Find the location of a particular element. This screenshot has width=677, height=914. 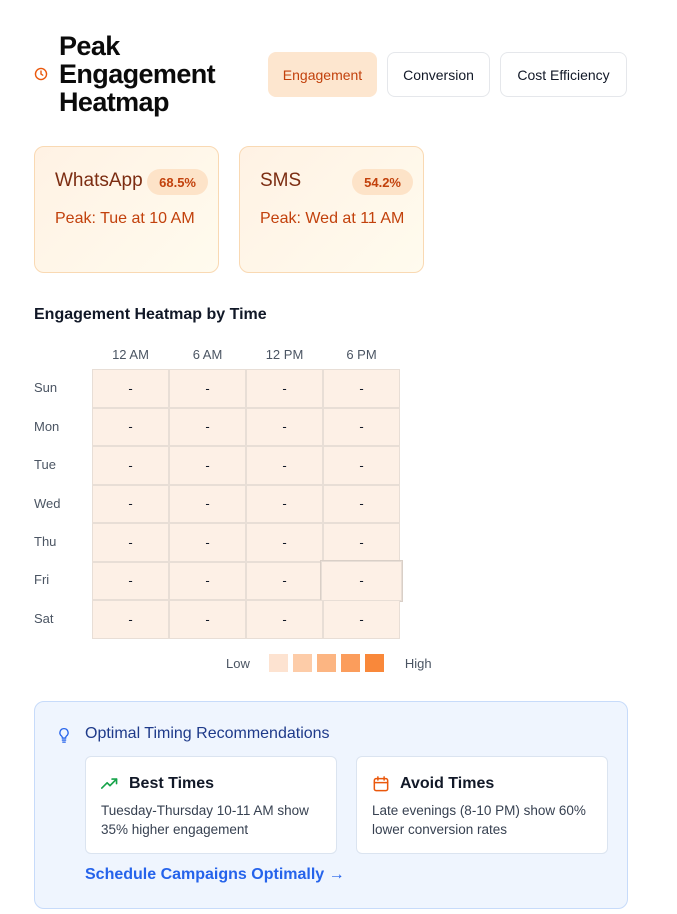

channel-card-whatsapp: WhatsApp 68.5% Peak: Tue at 10 AM is located at coordinates (126, 209).